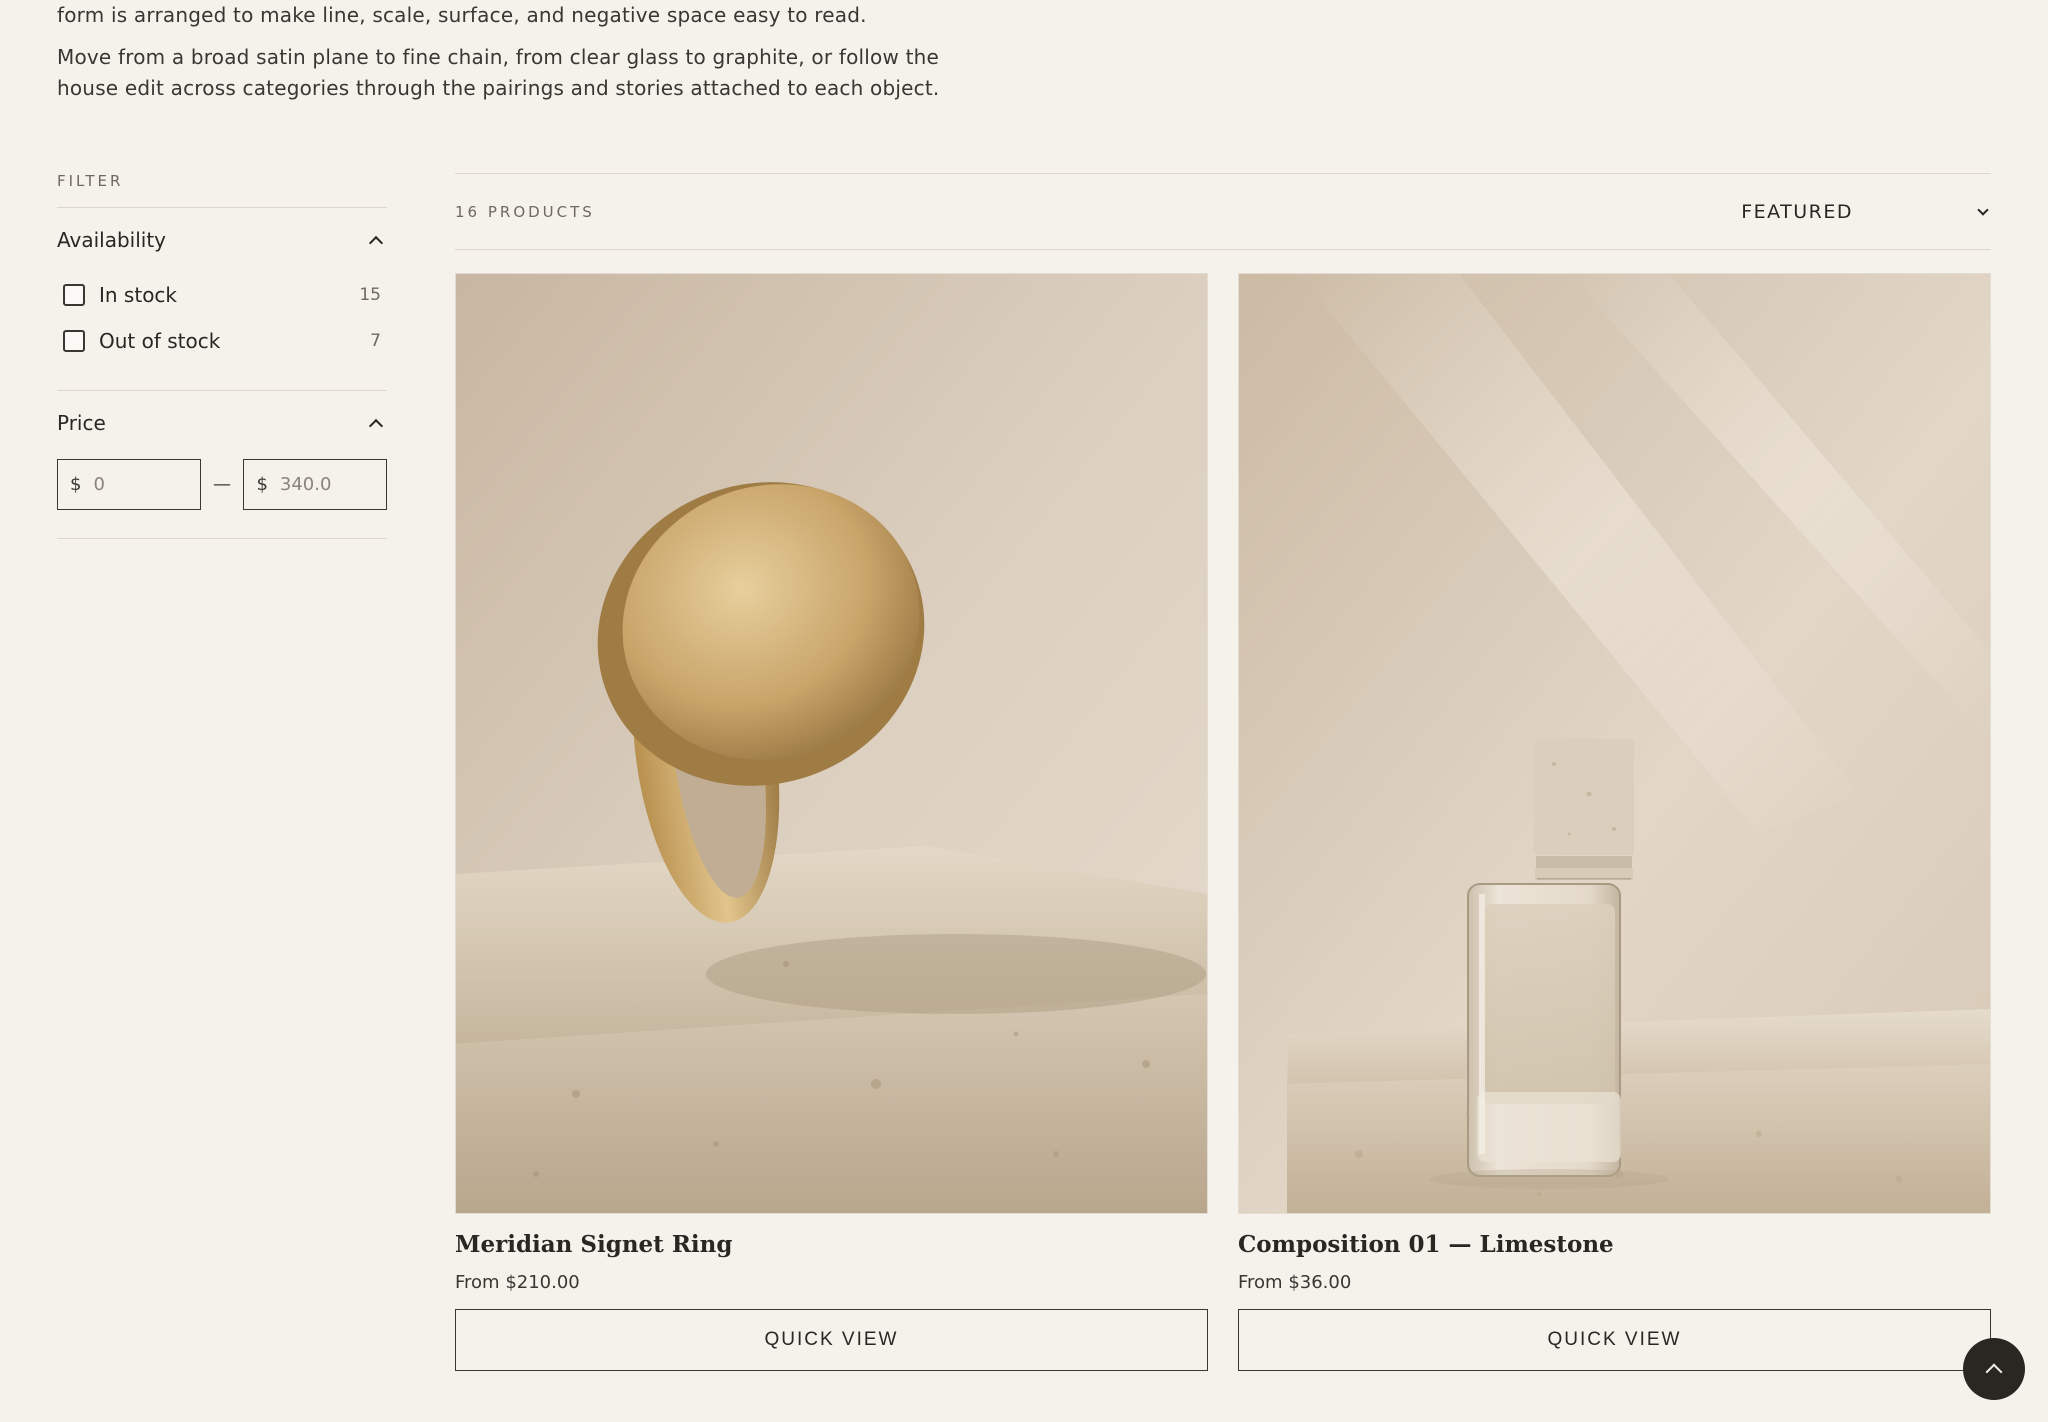 The image size is (2048, 1422). I want to click on out-of-stock-count: 7, so click(375, 341).